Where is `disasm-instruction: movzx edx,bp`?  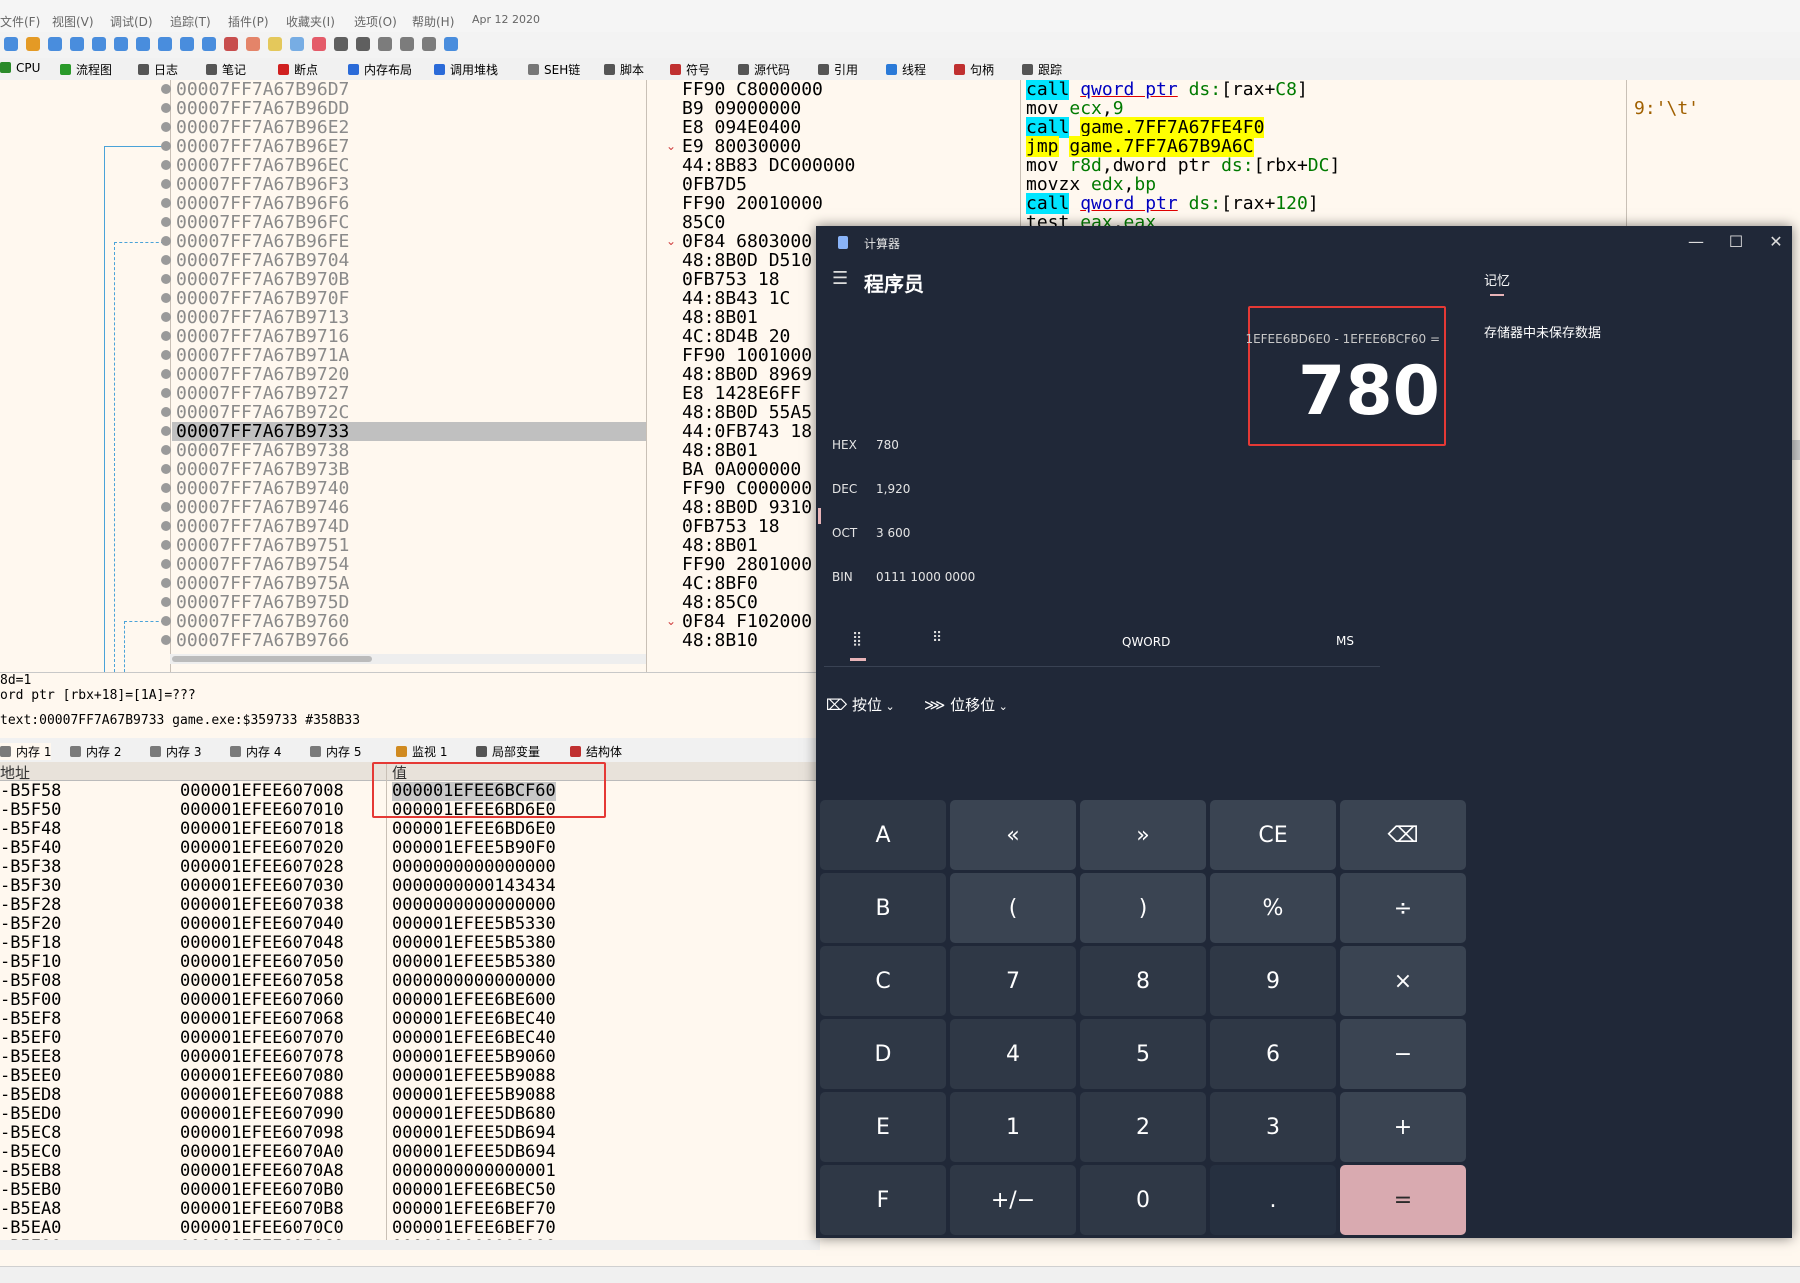 disasm-instruction: movzx edx,bp is located at coordinates (1091, 184).